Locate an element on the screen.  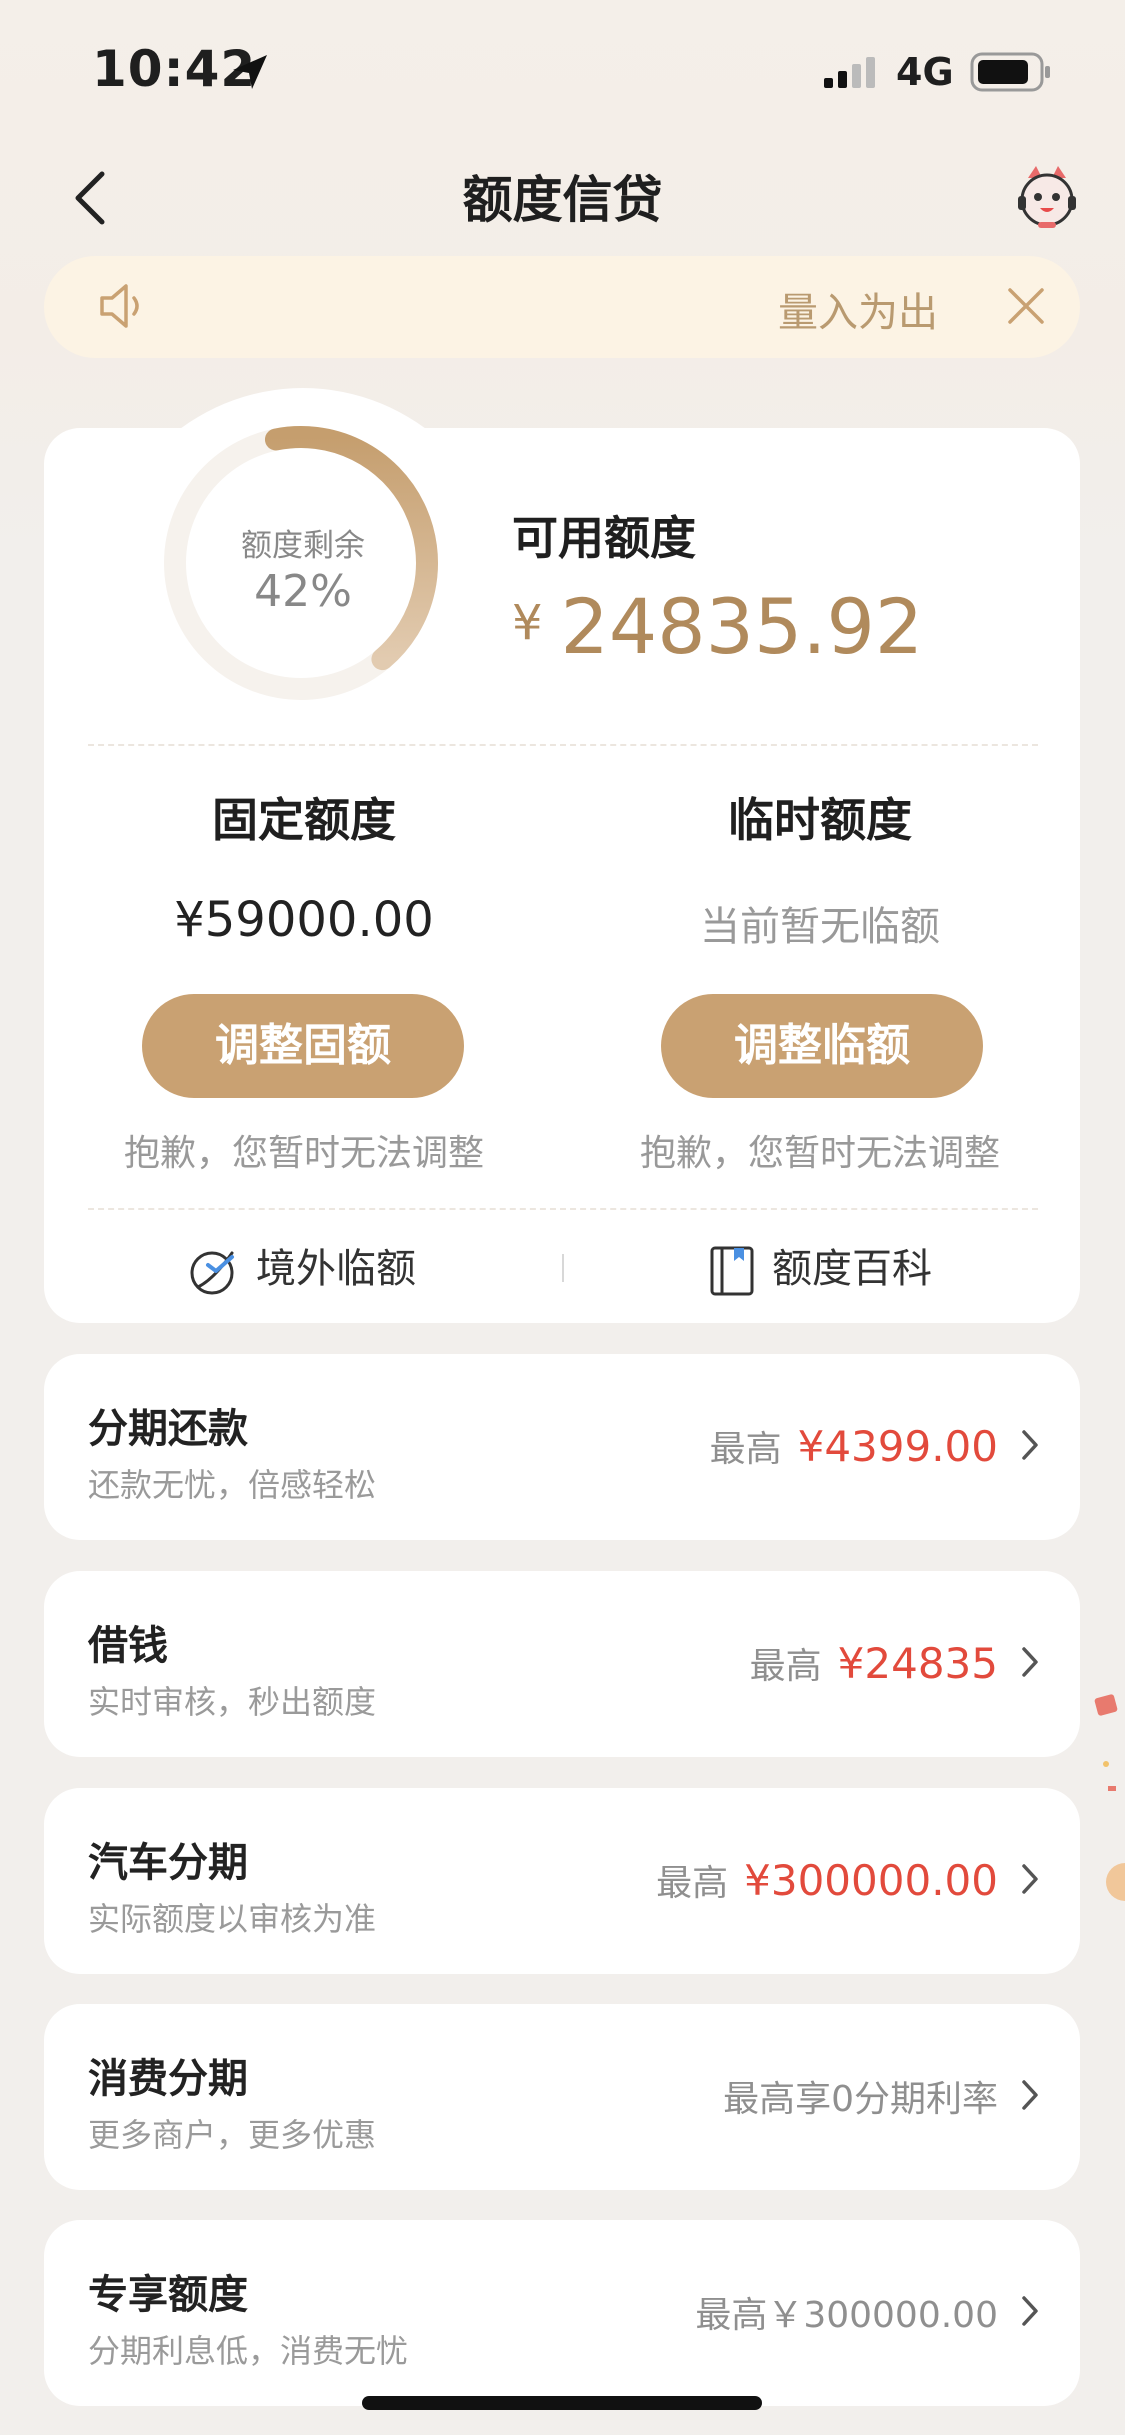
available-credit-label: 可用额度 is located at coordinates (604, 538).